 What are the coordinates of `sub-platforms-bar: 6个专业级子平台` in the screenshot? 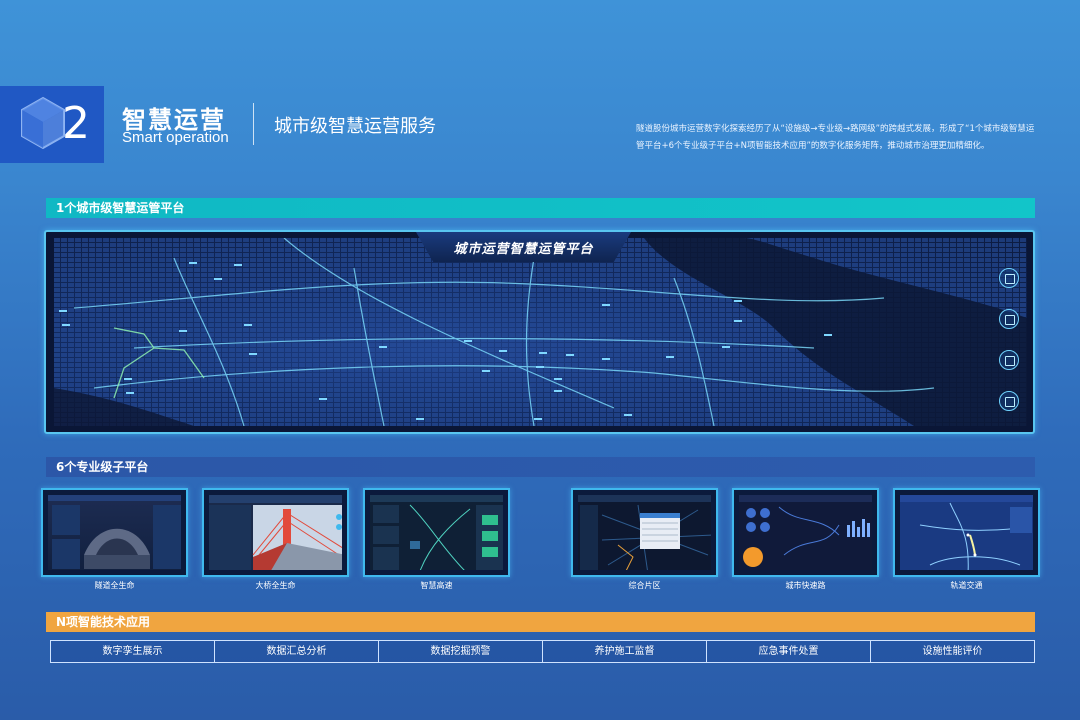 It's located at (540, 467).